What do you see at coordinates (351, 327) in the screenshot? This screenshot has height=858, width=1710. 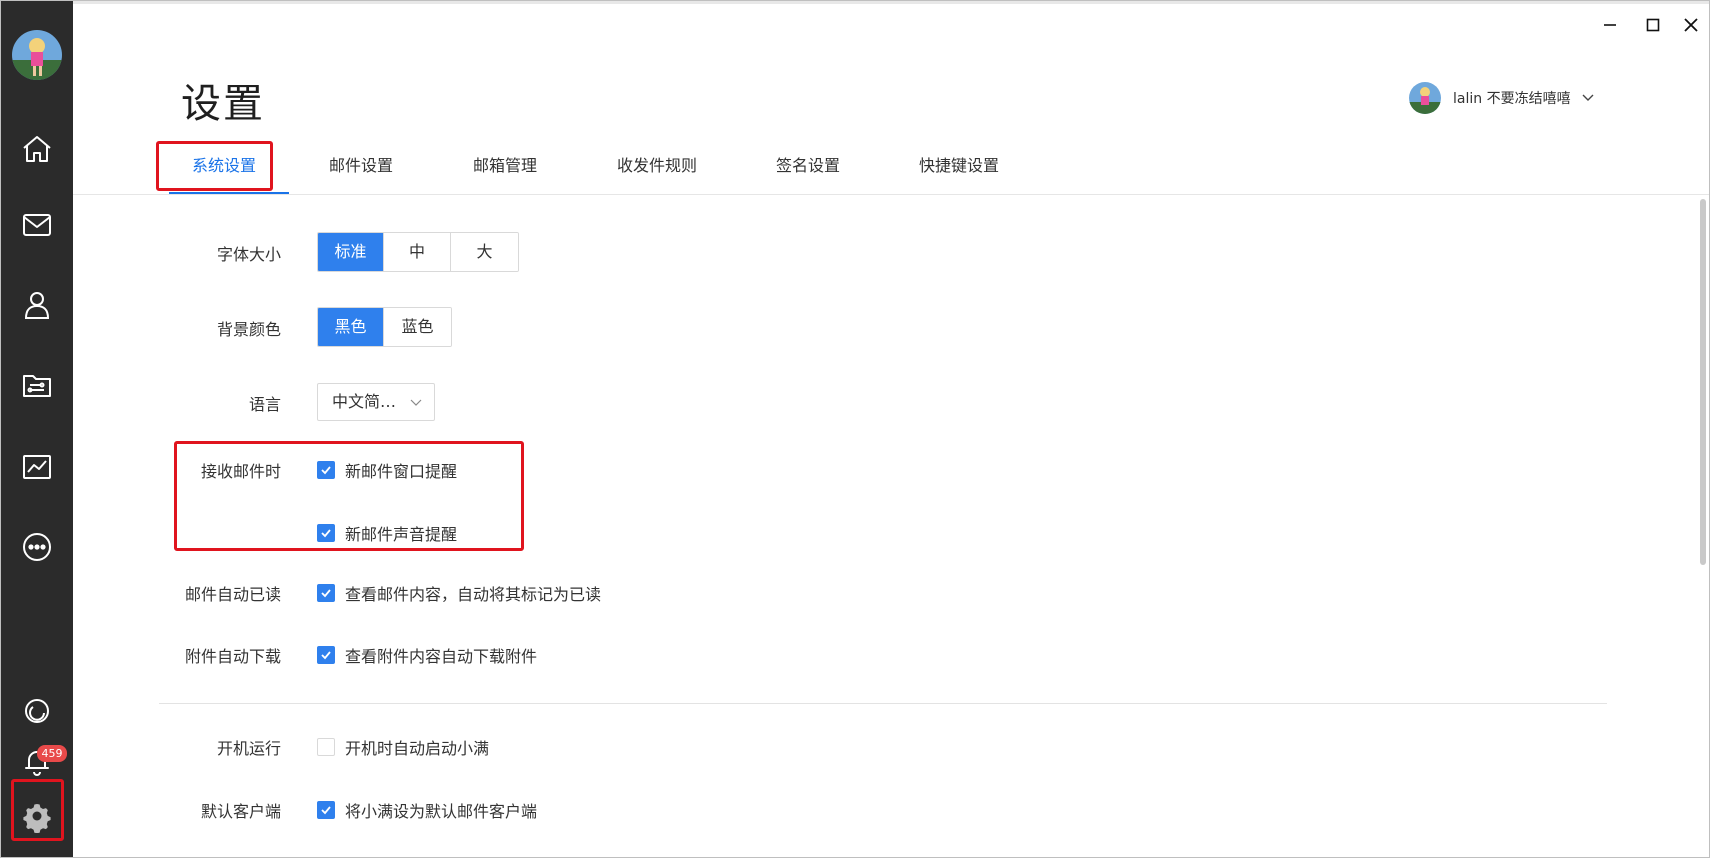 I see `background-black: 黑色` at bounding box center [351, 327].